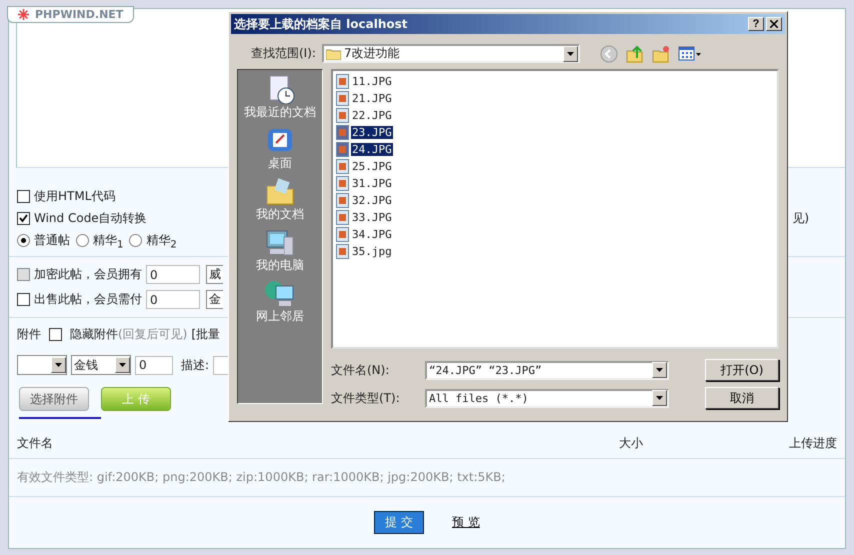 The image size is (854, 555). I want to click on help-button: ?, so click(756, 24).